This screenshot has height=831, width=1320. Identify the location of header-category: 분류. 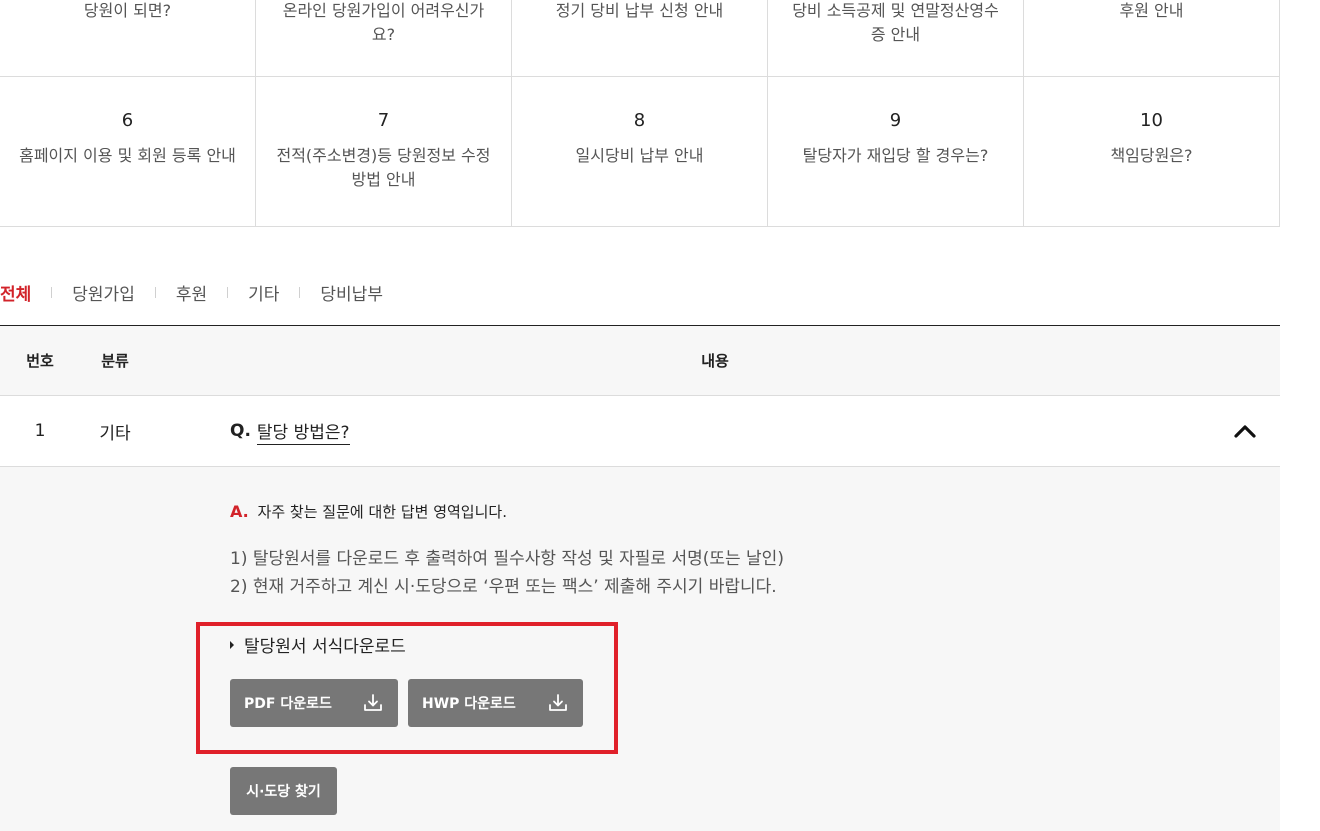
(115, 361).